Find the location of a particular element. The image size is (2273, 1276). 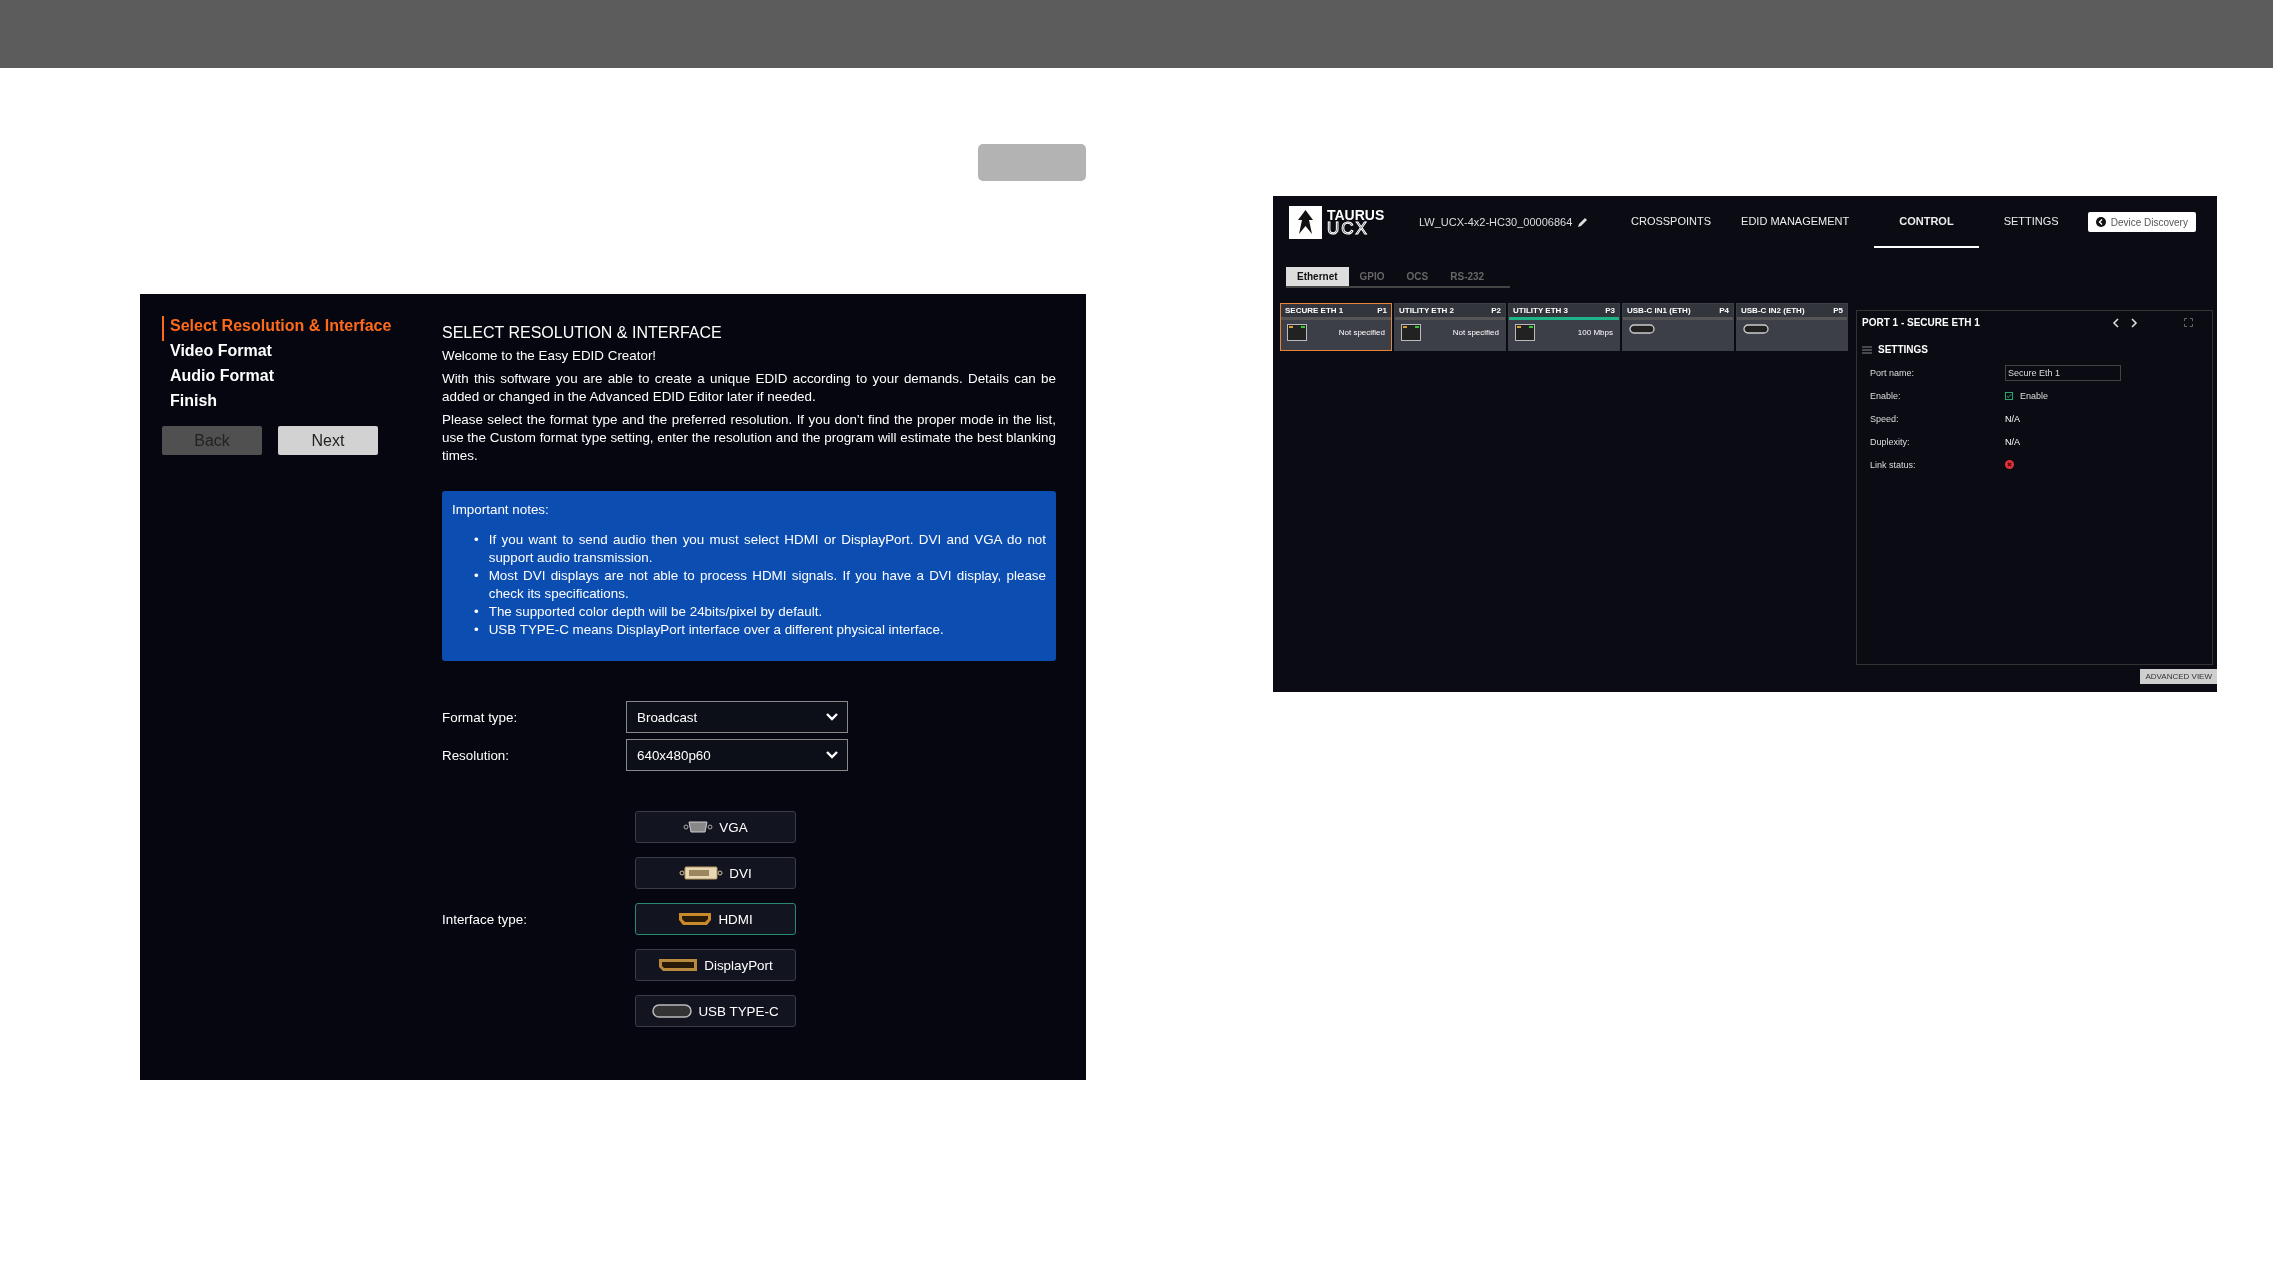

welcome-text: Welcome to the Easy EDID Creator! is located at coordinates (550, 356).